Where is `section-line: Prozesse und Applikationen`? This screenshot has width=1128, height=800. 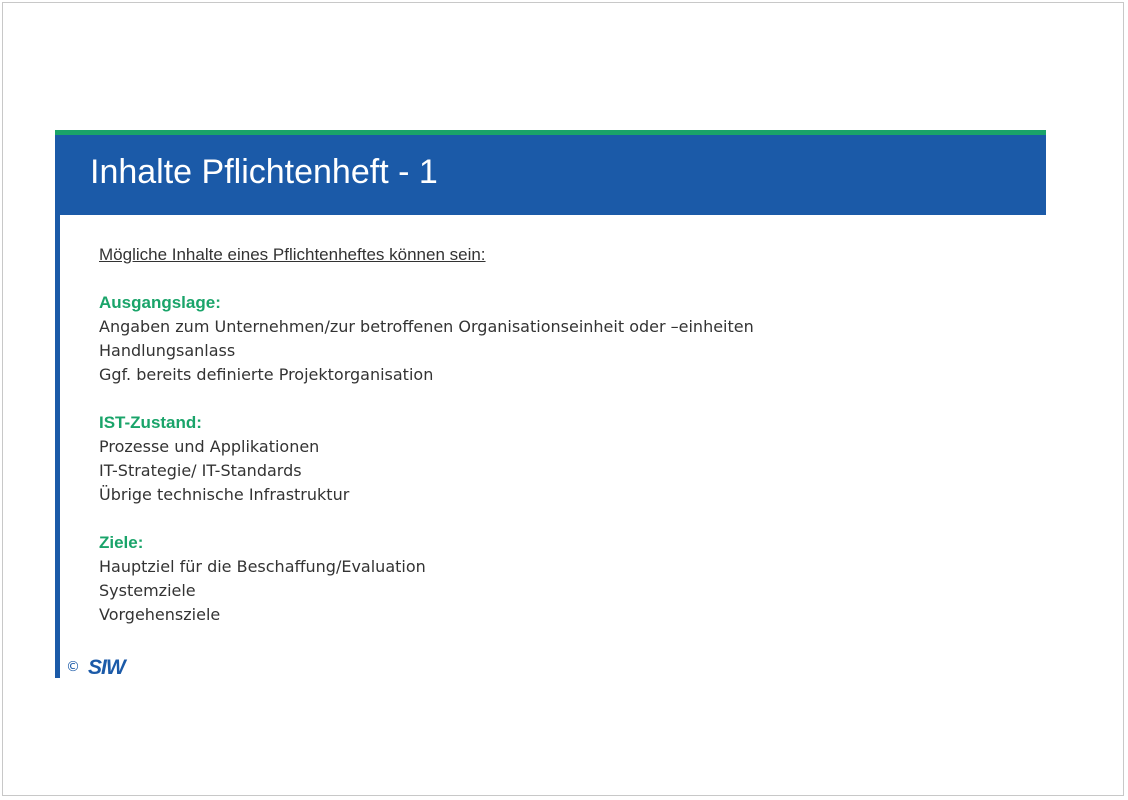
section-line: Prozesse und Applikationen is located at coordinates (209, 446).